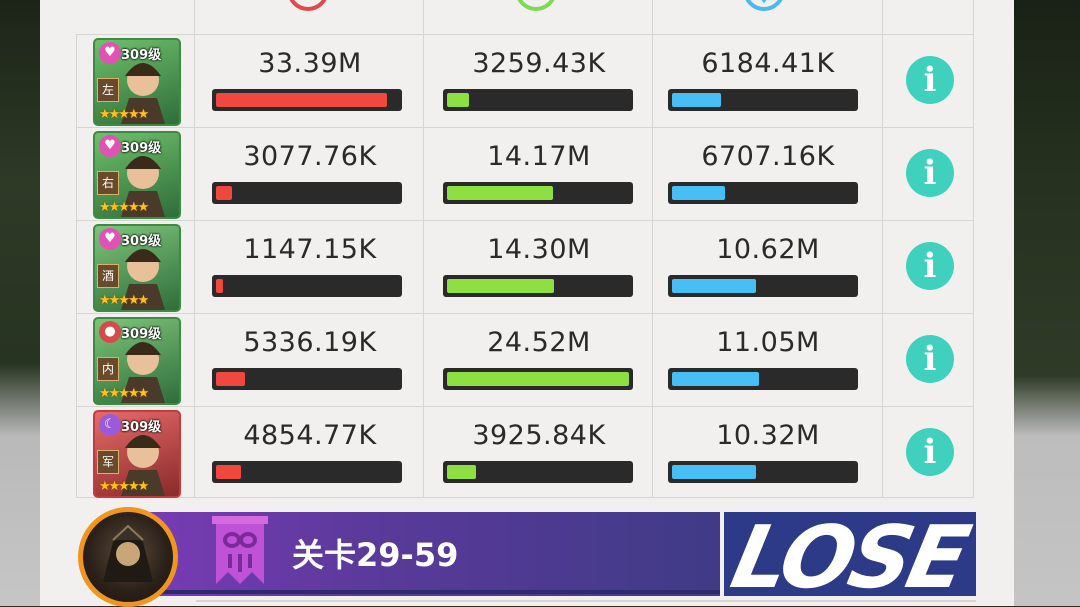  I want to click on shield-value: 6707.16K, so click(768, 156).